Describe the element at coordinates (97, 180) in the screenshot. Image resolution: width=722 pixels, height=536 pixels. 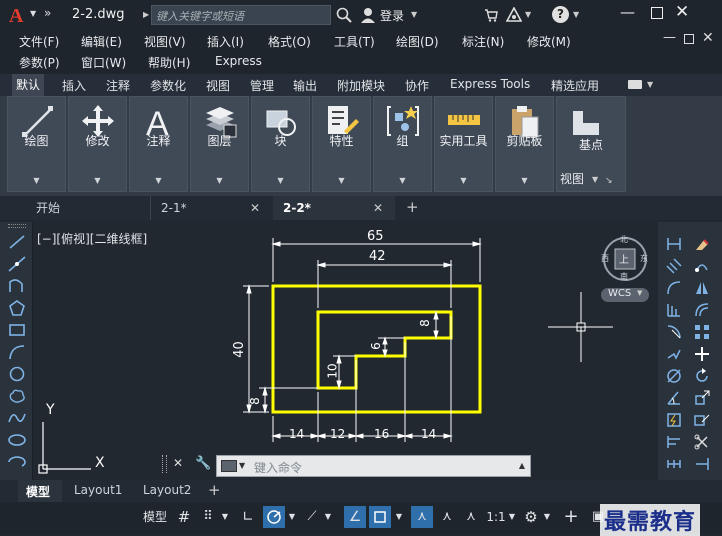
I see `panel-modify-expand-icon: ▼` at that location.